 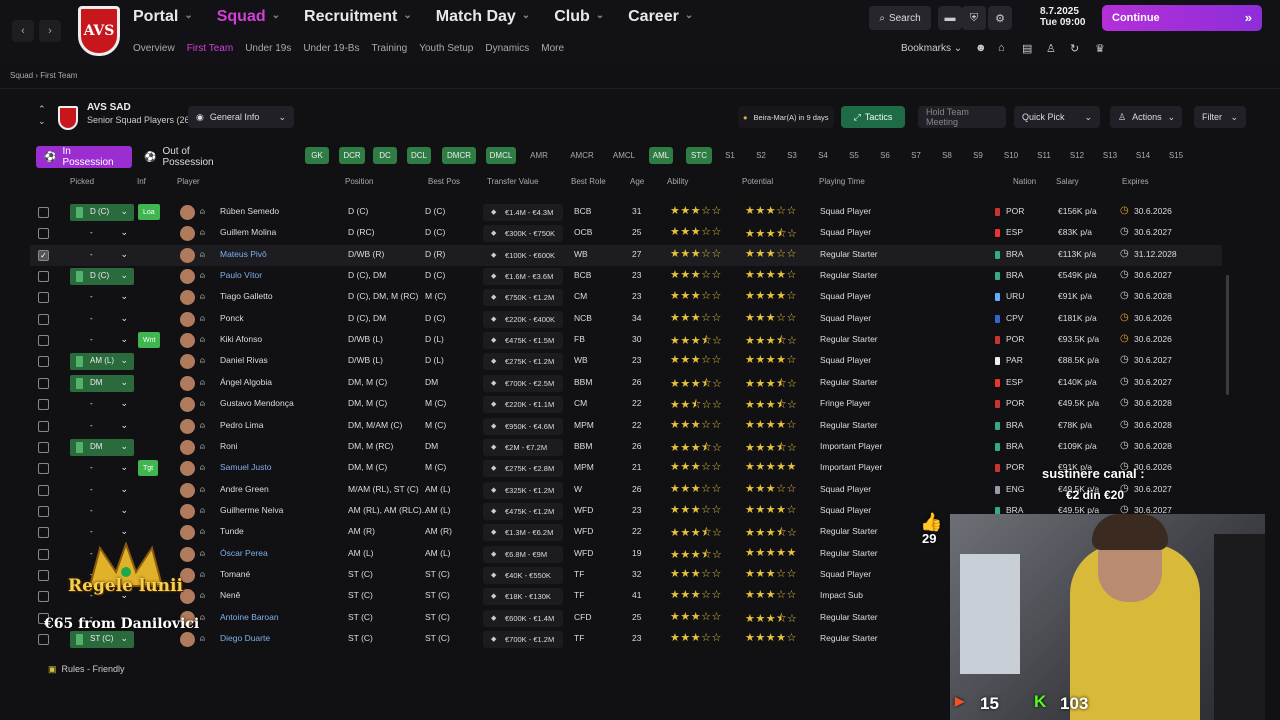 What do you see at coordinates (419, 155) in the screenshot?
I see `position-filter-dcl: DCL` at bounding box center [419, 155].